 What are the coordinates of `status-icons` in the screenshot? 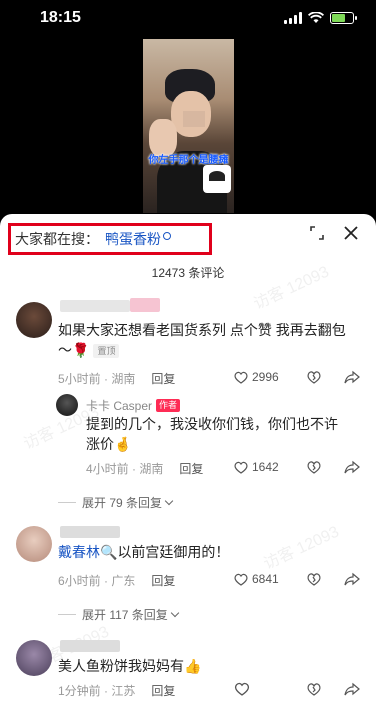 It's located at (320, 18).